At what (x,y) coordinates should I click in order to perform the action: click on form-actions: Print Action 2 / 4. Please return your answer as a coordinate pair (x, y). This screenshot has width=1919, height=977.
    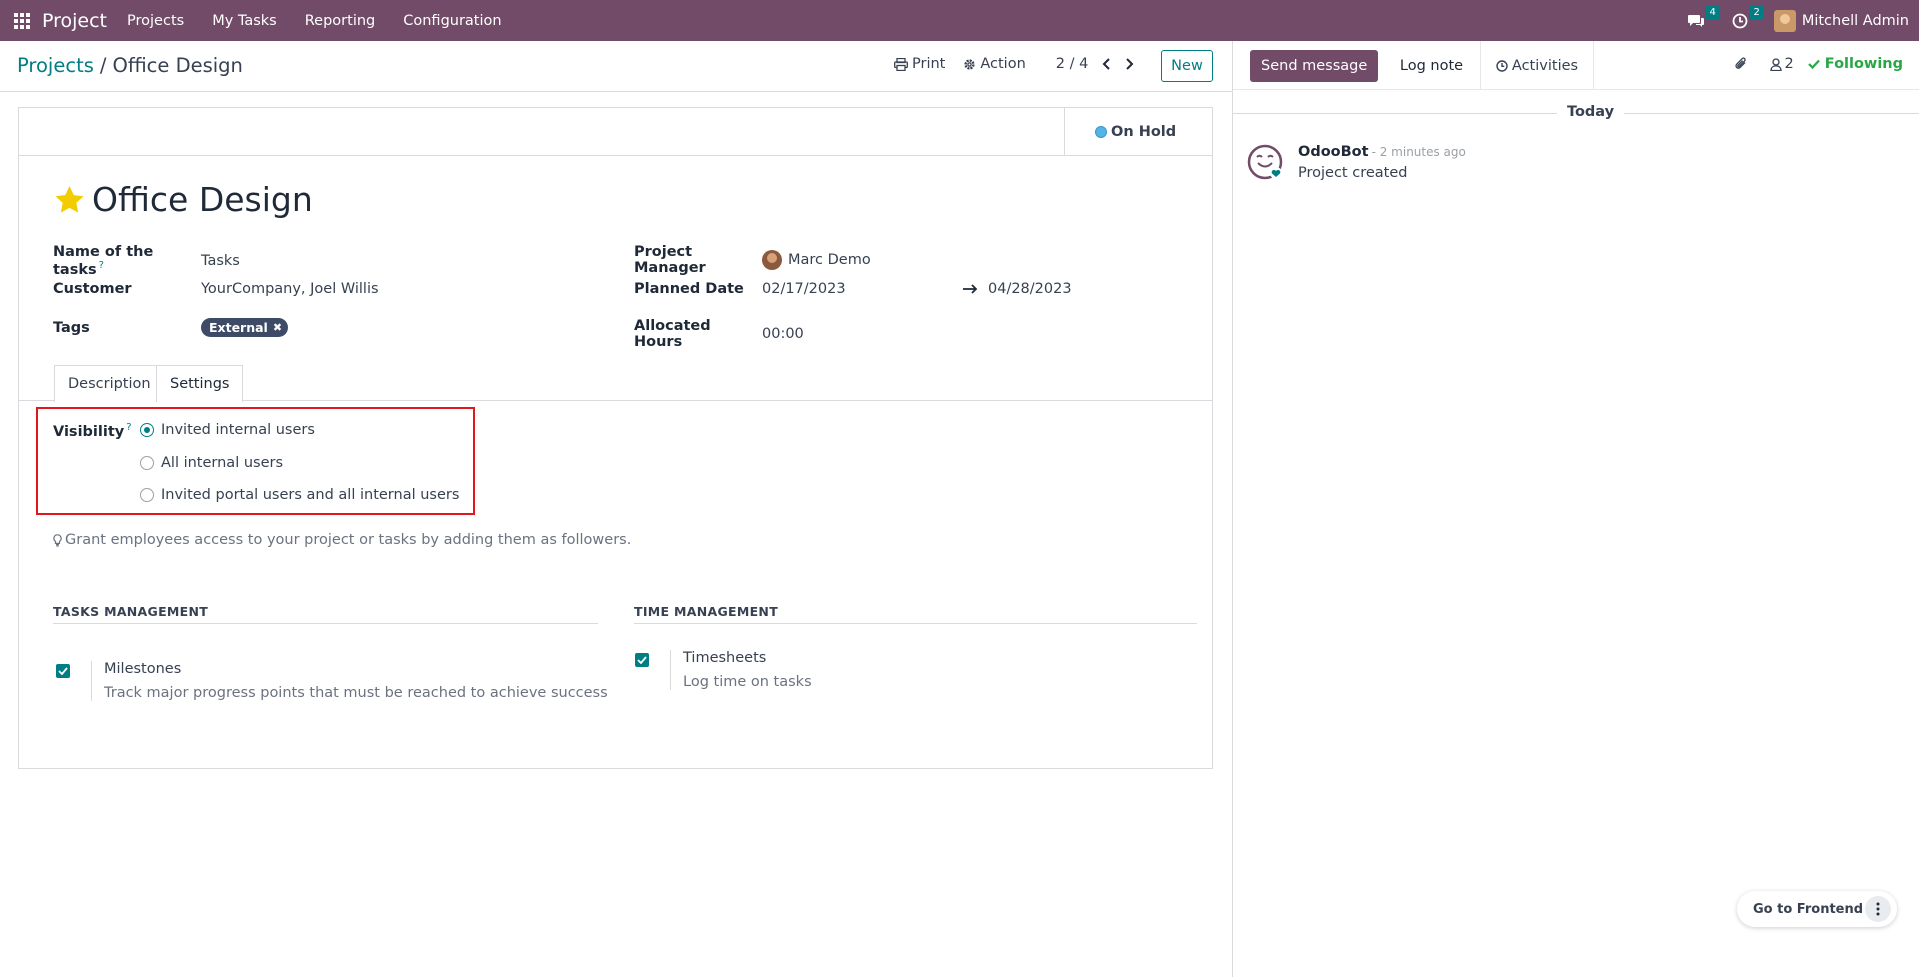
    Looking at the image, I should click on (1019, 64).